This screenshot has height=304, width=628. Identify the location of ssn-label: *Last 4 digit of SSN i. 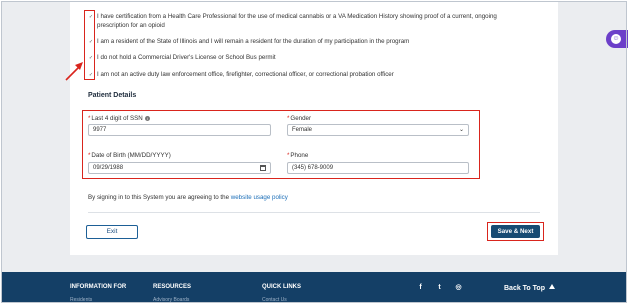
(119, 118).